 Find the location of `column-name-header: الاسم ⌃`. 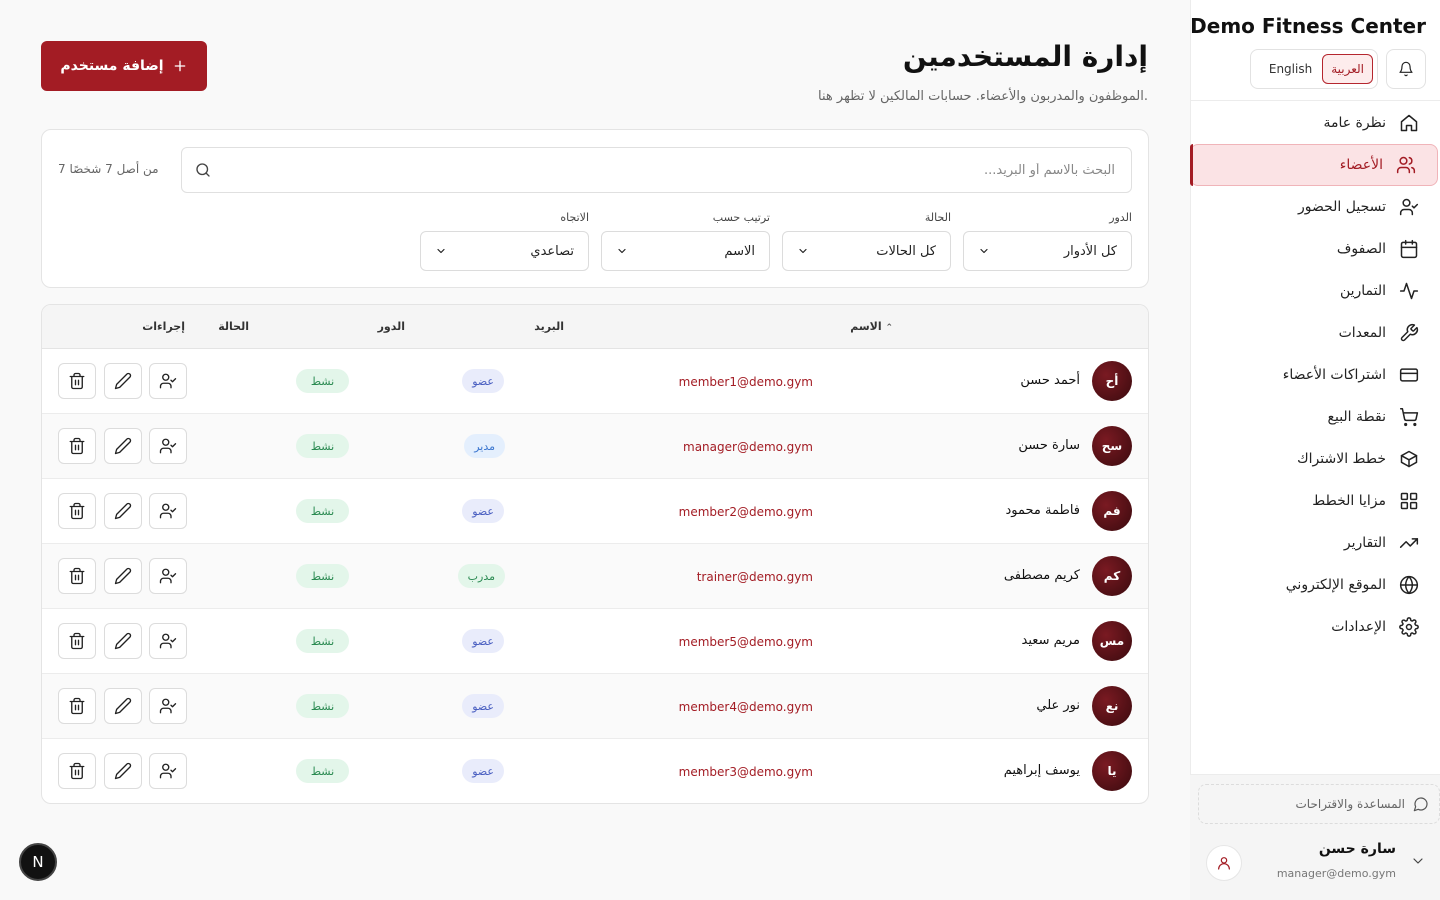

column-name-header: الاسم ⌃ is located at coordinates (871, 326).